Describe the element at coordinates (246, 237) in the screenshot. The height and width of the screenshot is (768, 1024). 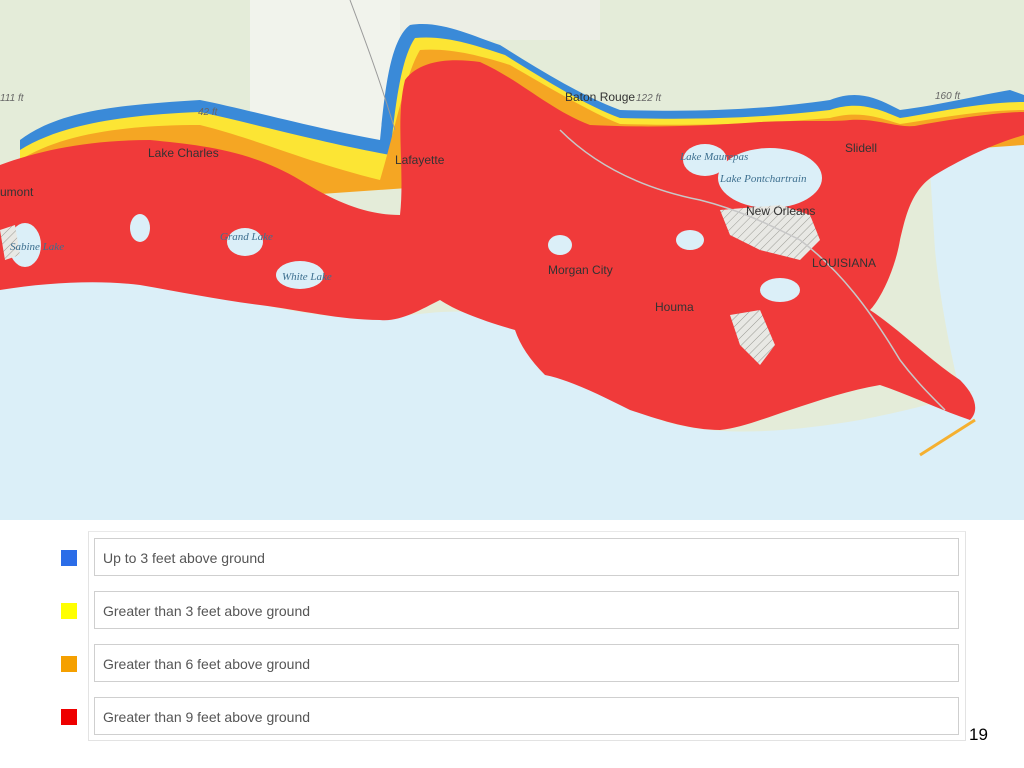
I see `label-grand-lake: Grand Lake` at that location.